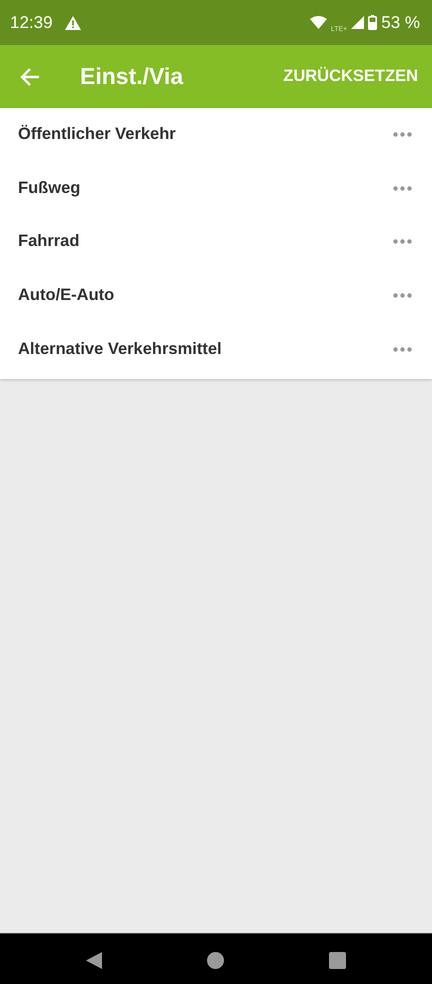 This screenshot has height=984, width=432. What do you see at coordinates (357, 22) in the screenshot?
I see `signal-icon` at bounding box center [357, 22].